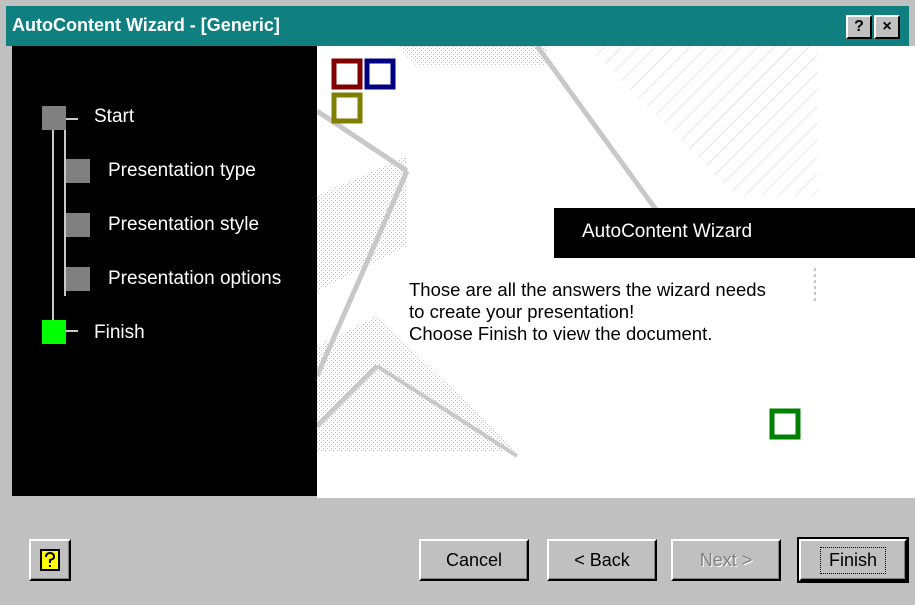 The image size is (915, 605). I want to click on step-marker-presentation-options, so click(78, 279).